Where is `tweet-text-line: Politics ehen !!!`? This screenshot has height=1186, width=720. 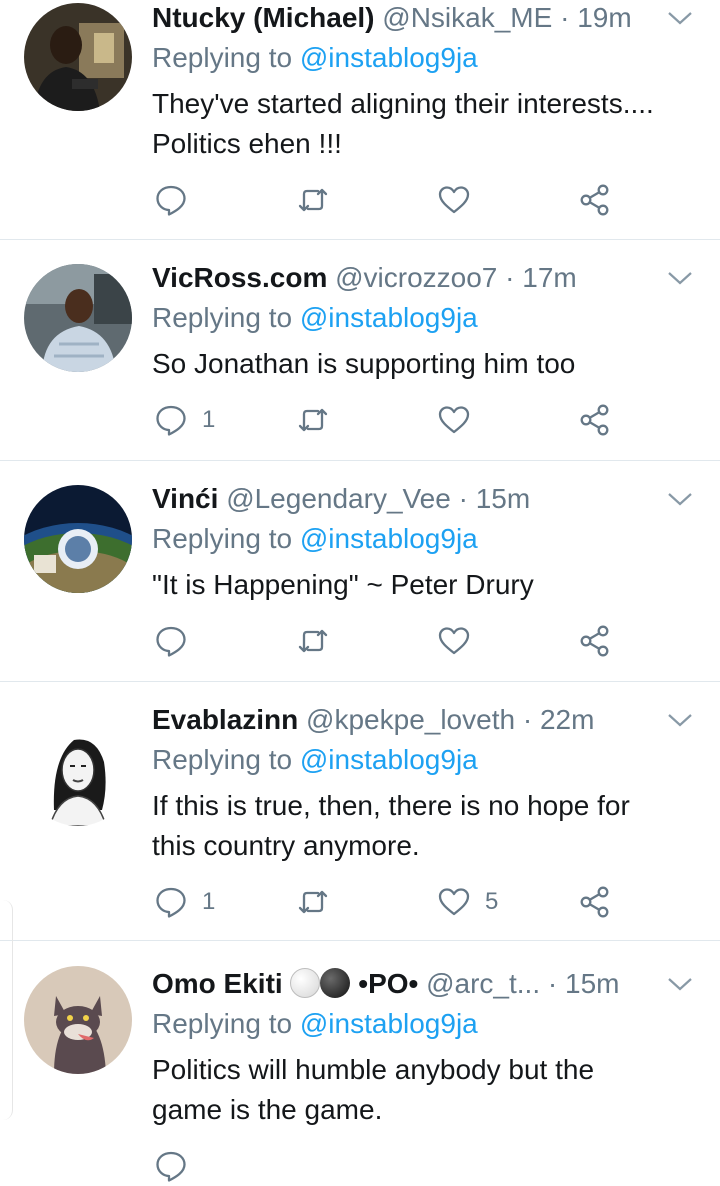 tweet-text-line: Politics ehen !!! is located at coordinates (247, 143).